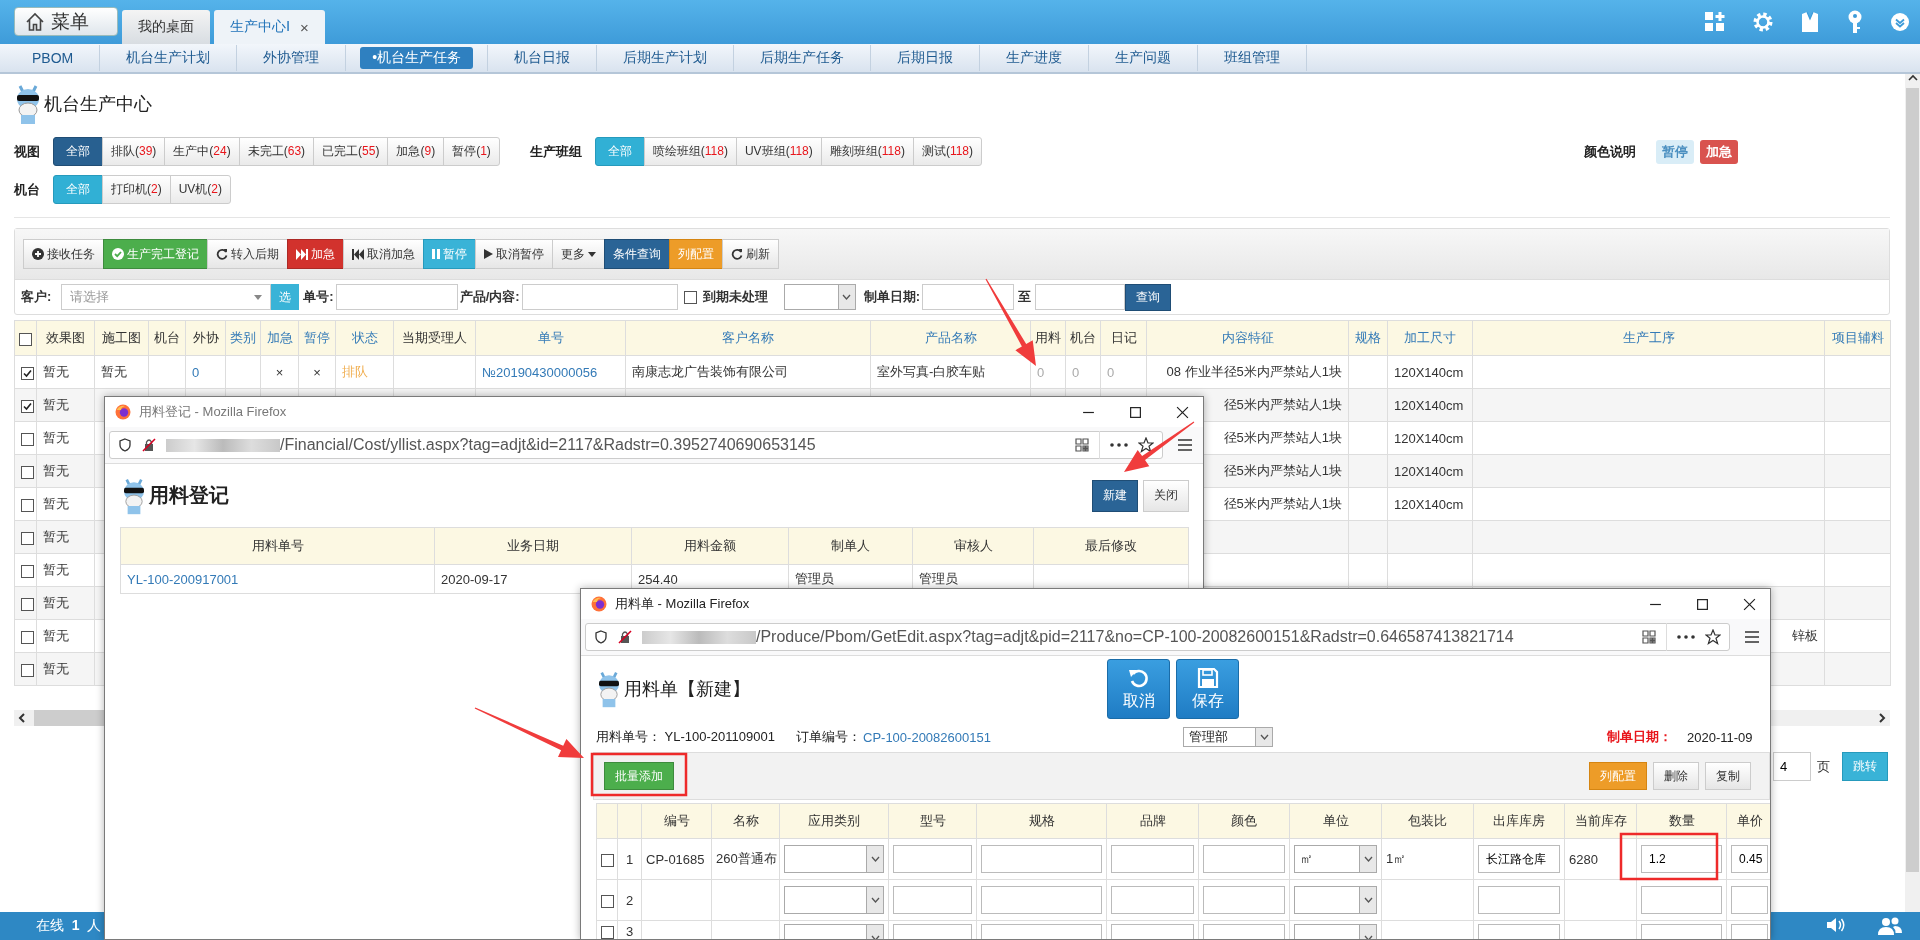  What do you see at coordinates (1247, 338) in the screenshot?
I see `column-header: 内容特征` at bounding box center [1247, 338].